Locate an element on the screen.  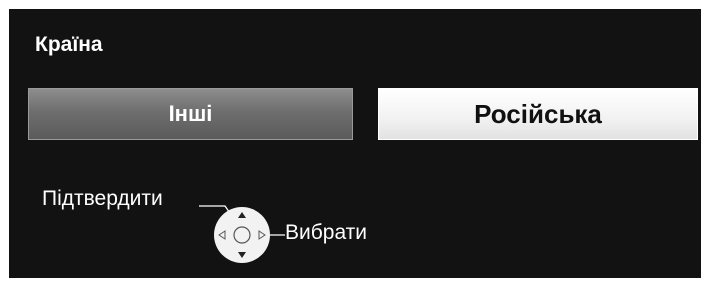
screen-title: Країна is located at coordinates (69, 44).